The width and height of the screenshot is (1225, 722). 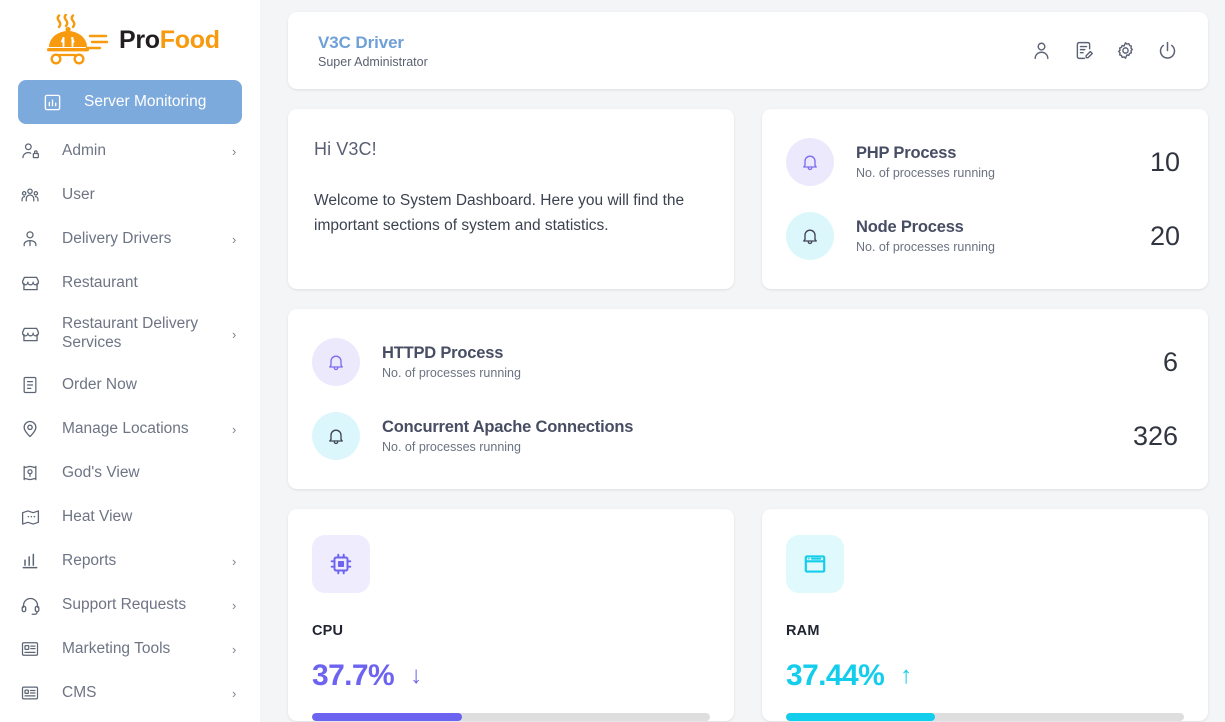 I want to click on sidebar-item-order-now: Order Now, so click(x=130, y=385).